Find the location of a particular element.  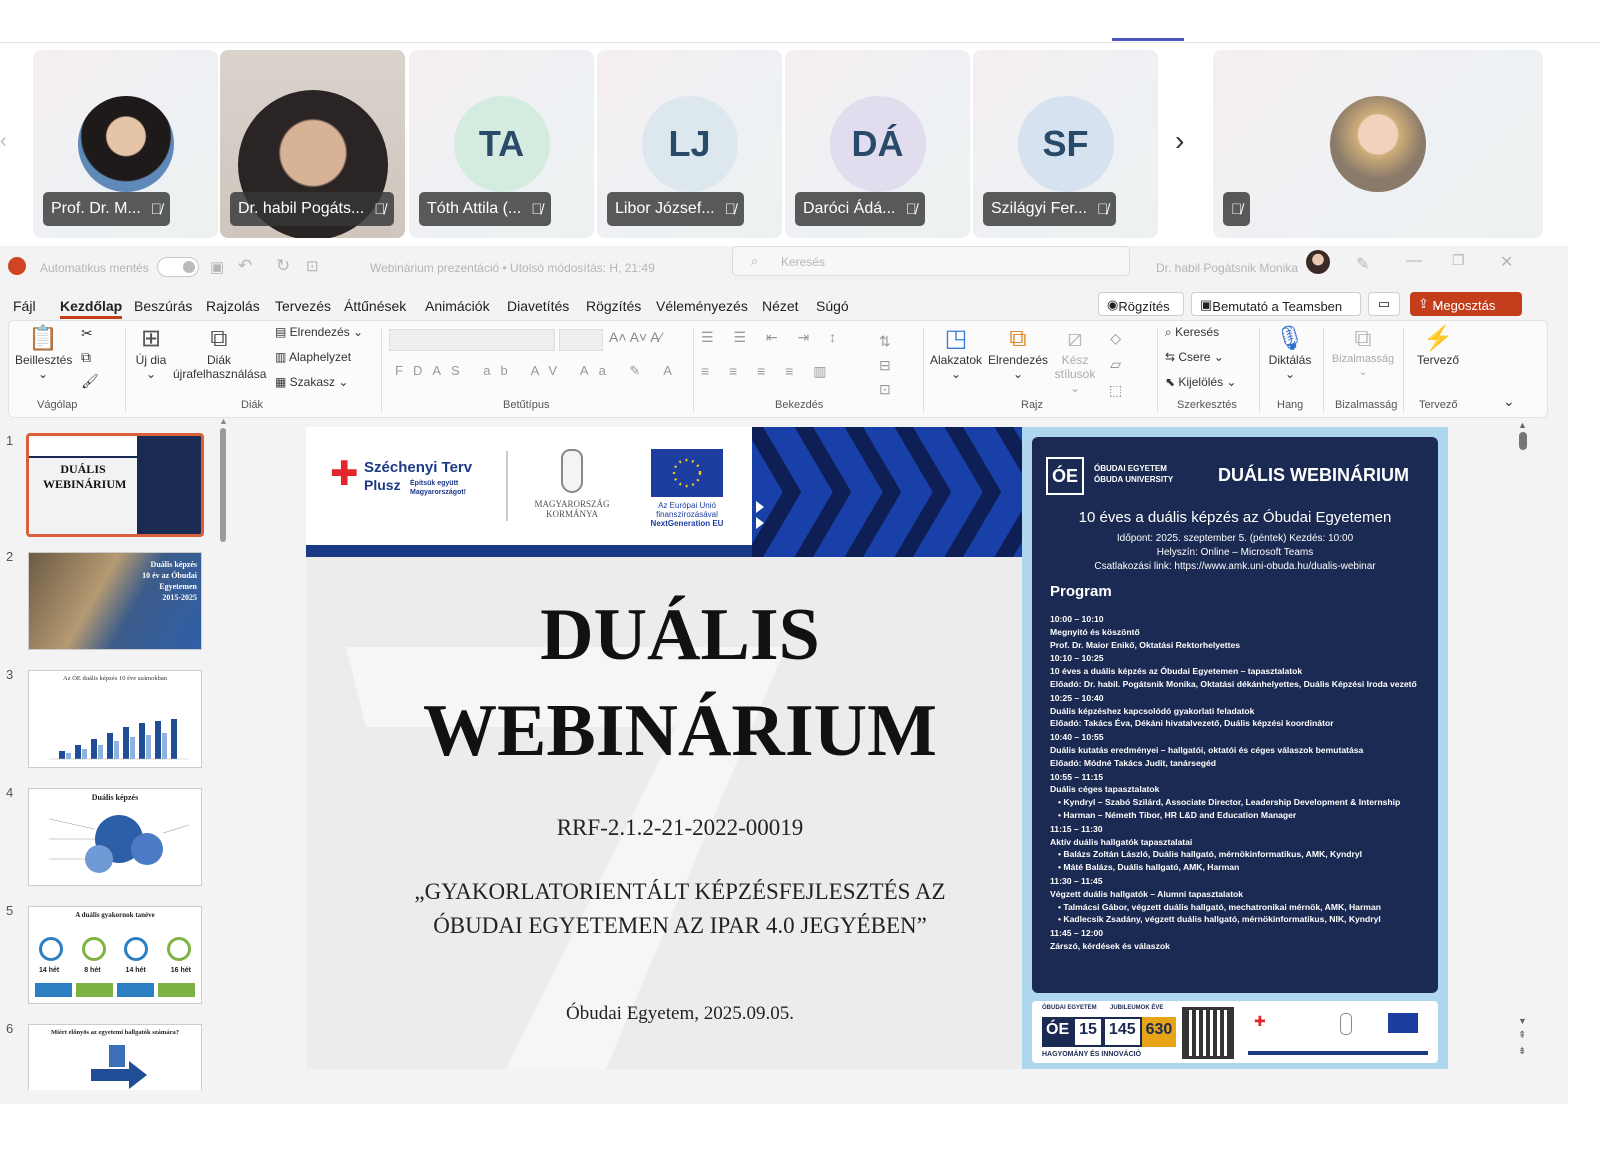

font-name-box is located at coordinates (472, 340).